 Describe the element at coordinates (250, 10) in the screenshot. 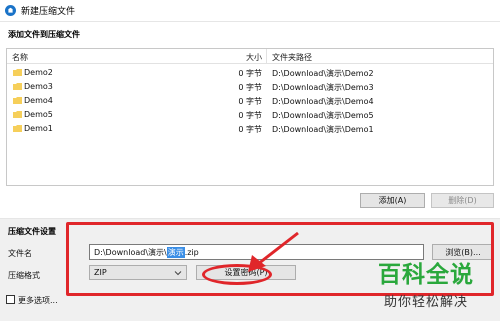

I see `title-bar: 新建压缩文件` at that location.